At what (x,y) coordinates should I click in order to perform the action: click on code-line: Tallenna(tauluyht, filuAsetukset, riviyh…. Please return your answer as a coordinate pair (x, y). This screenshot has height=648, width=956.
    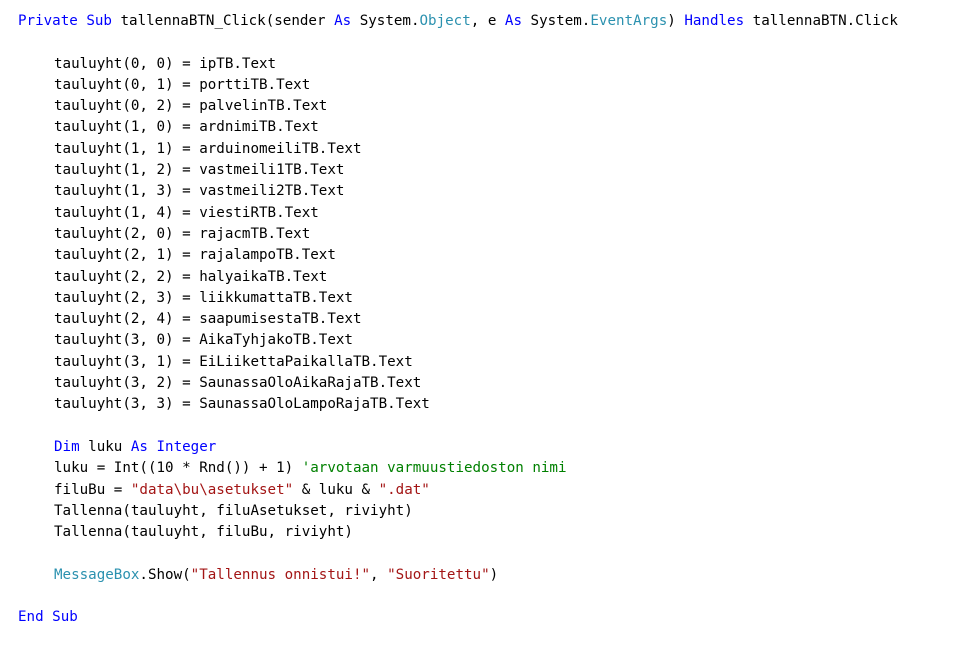
    Looking at the image, I should click on (478, 511).